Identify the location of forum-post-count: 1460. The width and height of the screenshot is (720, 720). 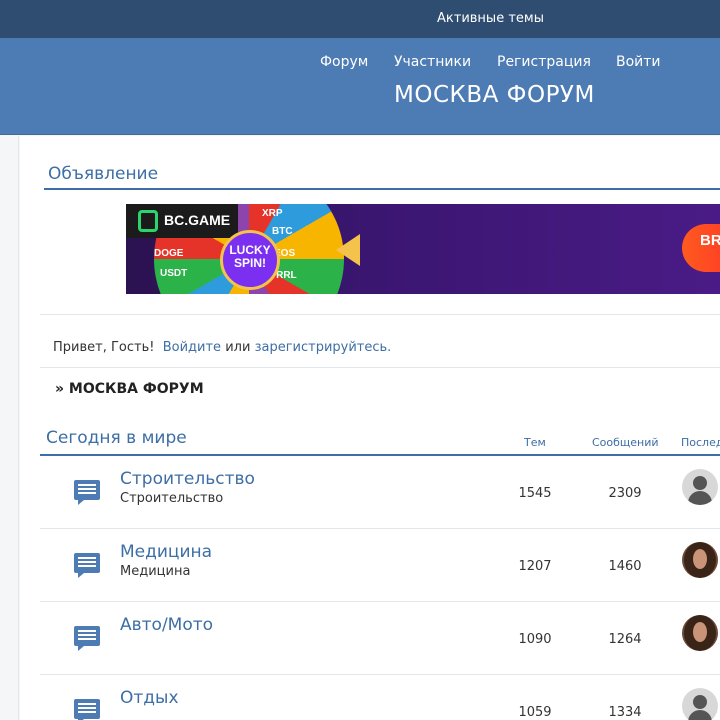
(625, 566).